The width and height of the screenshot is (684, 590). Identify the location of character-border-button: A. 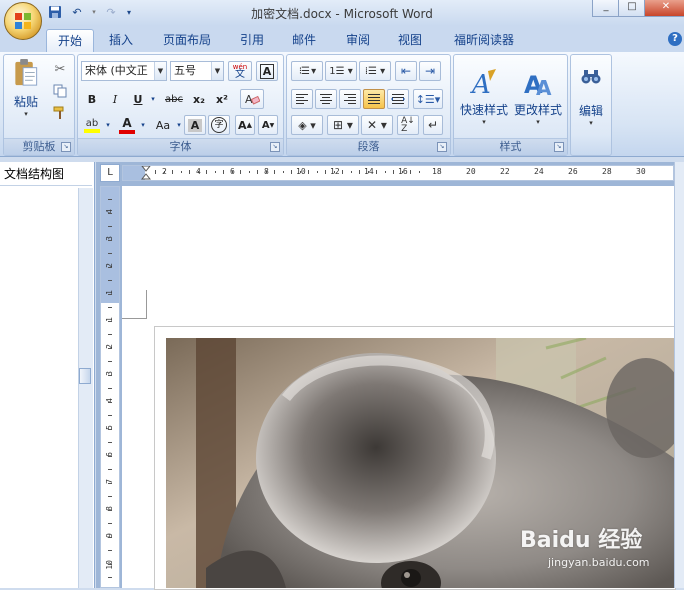
(267, 71).